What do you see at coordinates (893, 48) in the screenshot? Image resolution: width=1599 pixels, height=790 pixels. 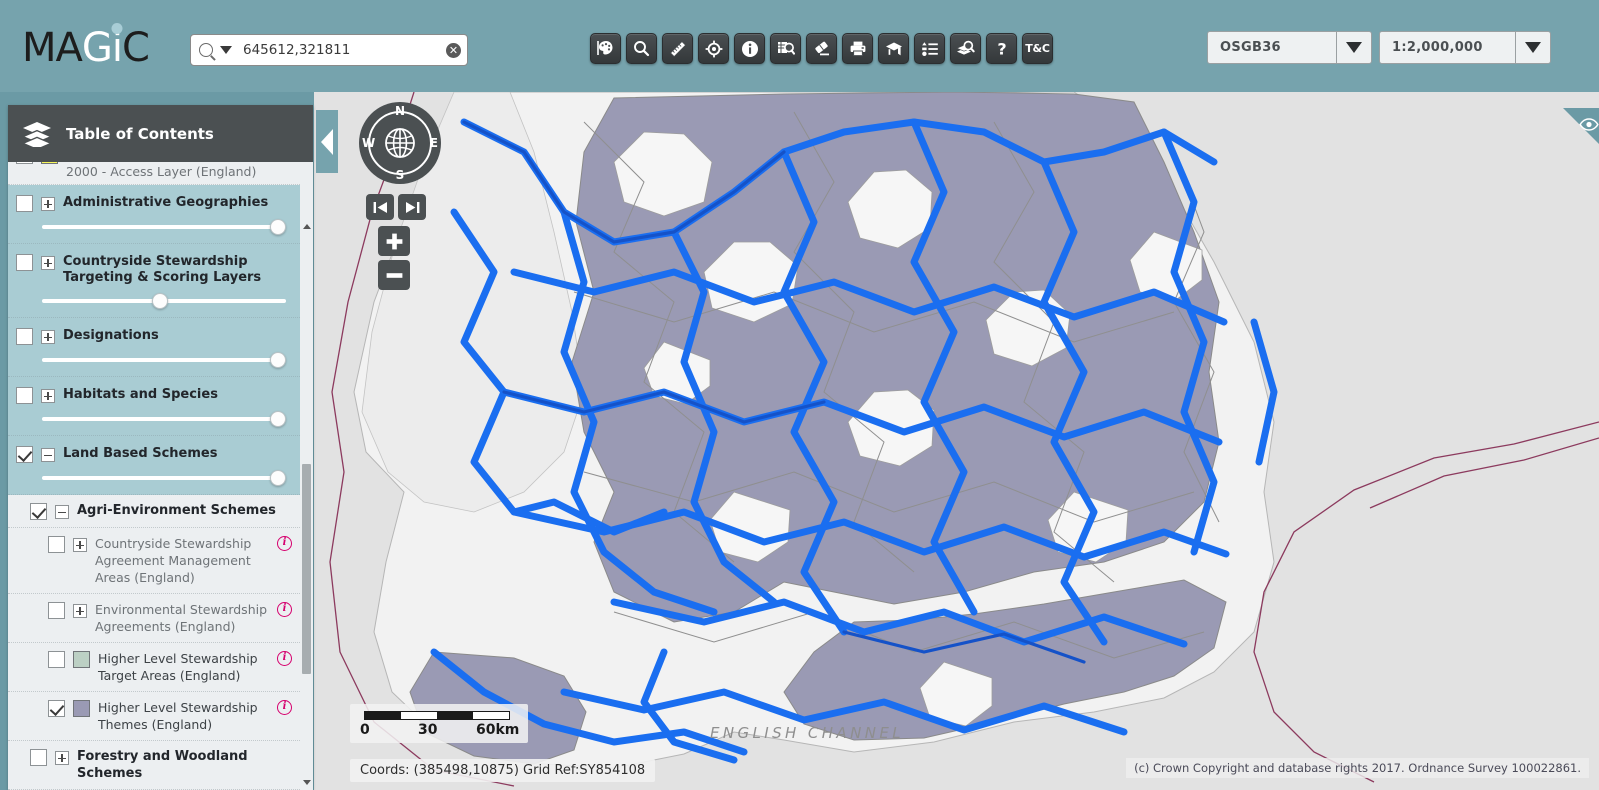 I see `annotate-icon` at bounding box center [893, 48].